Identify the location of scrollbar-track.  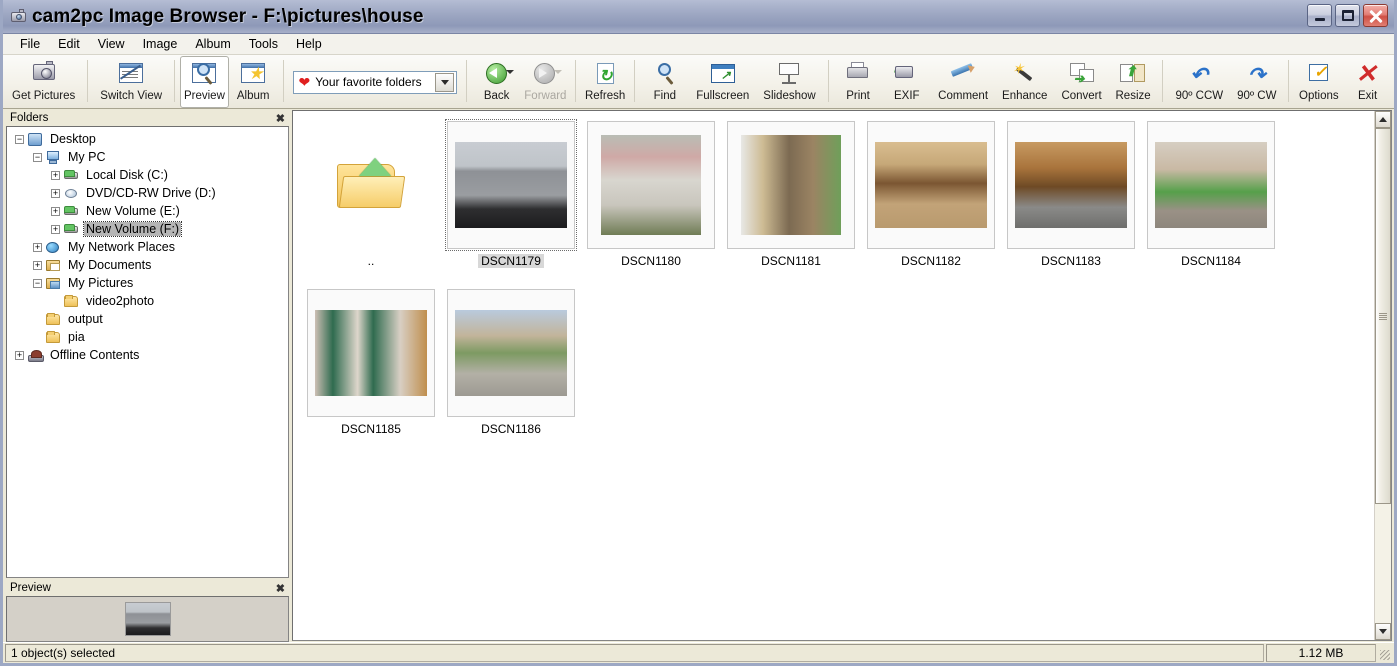
(1383, 375).